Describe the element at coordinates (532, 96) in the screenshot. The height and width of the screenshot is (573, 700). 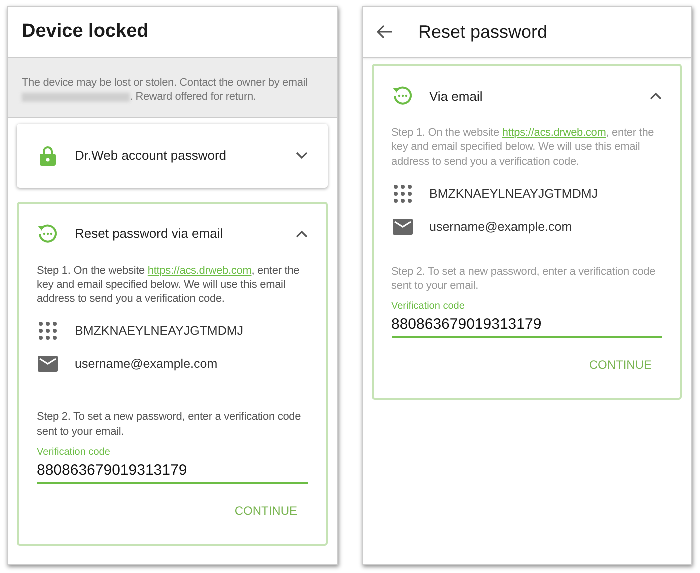
I see `section-title: Via email` at that location.